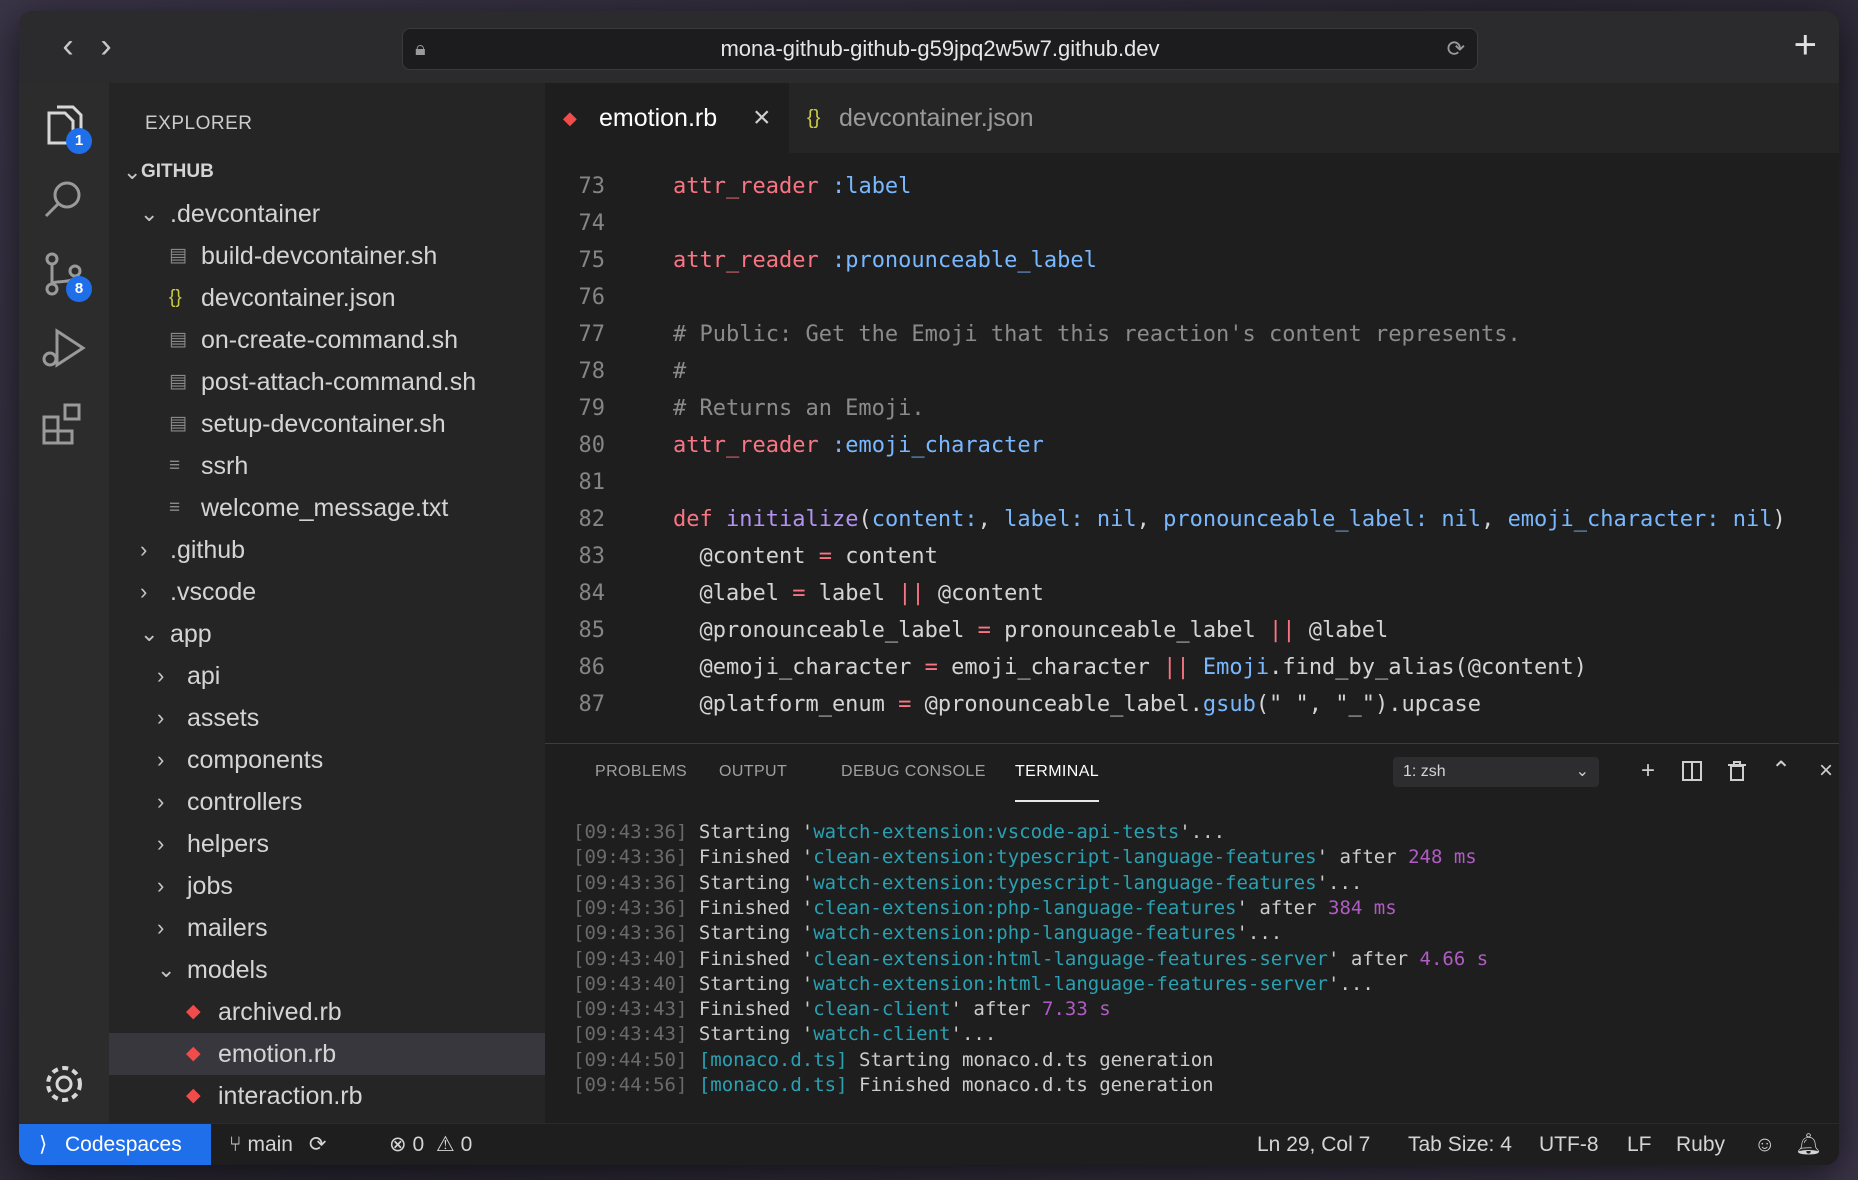 The width and height of the screenshot is (1858, 1180). What do you see at coordinates (1648, 771) in the screenshot?
I see `new-terminal-icon: +` at bounding box center [1648, 771].